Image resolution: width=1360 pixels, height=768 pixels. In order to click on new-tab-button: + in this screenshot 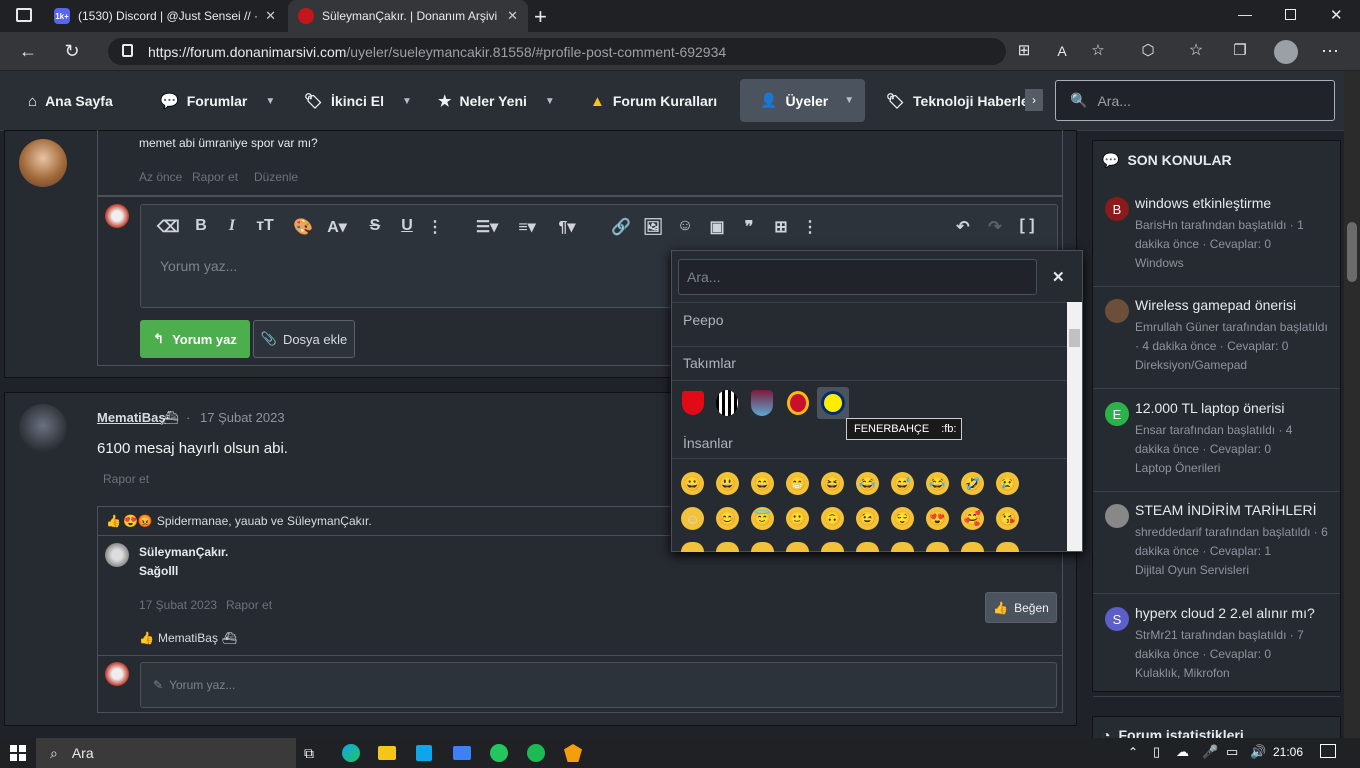, I will do `click(540, 17)`.